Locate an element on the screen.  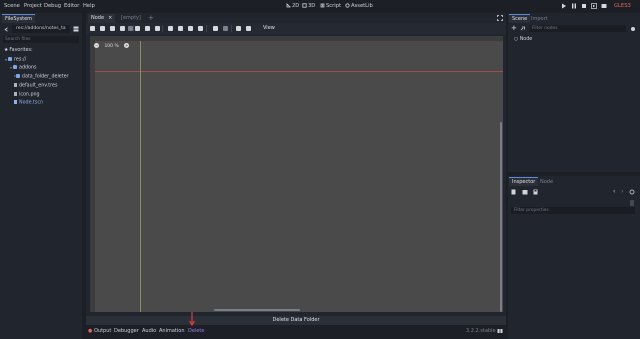
history-back-icon: ‹ is located at coordinates (614, 191).